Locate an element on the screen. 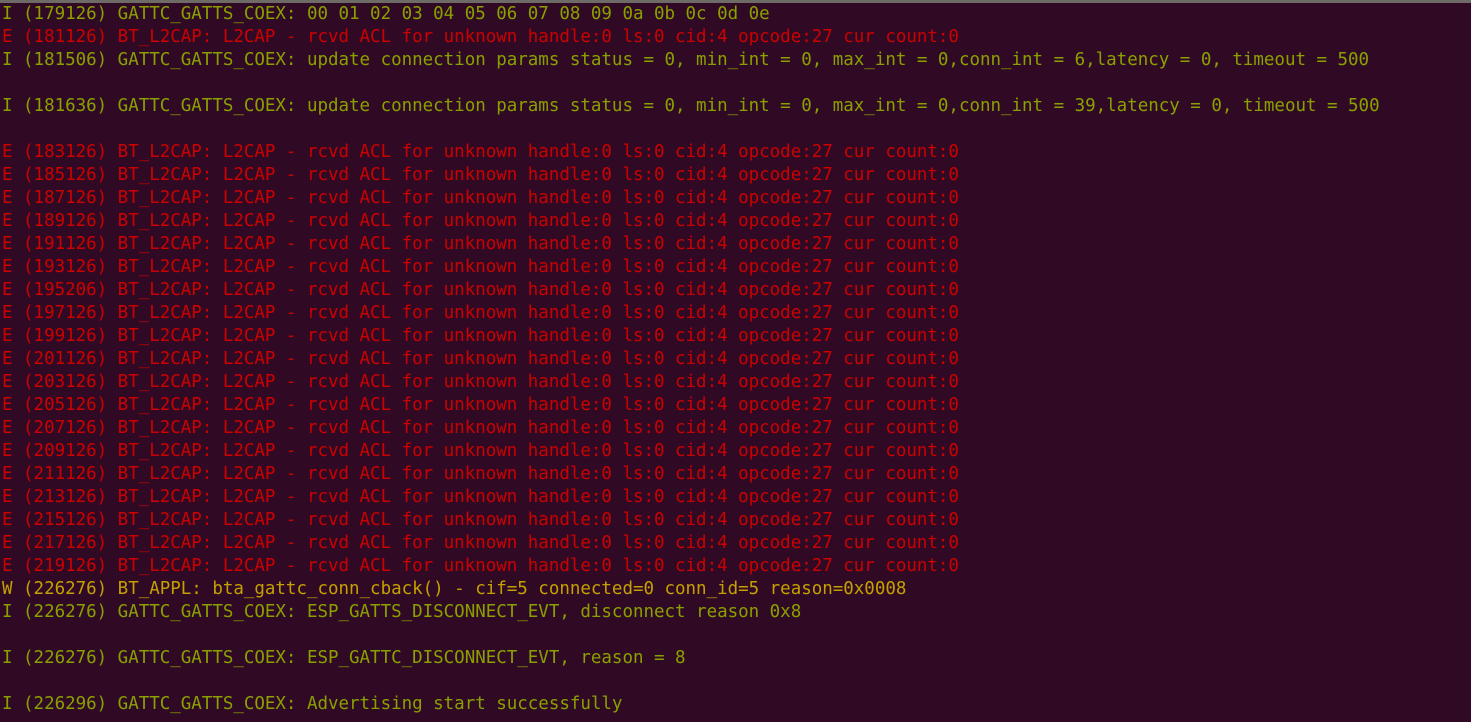  window-top-edge-strip is located at coordinates (735, 1).